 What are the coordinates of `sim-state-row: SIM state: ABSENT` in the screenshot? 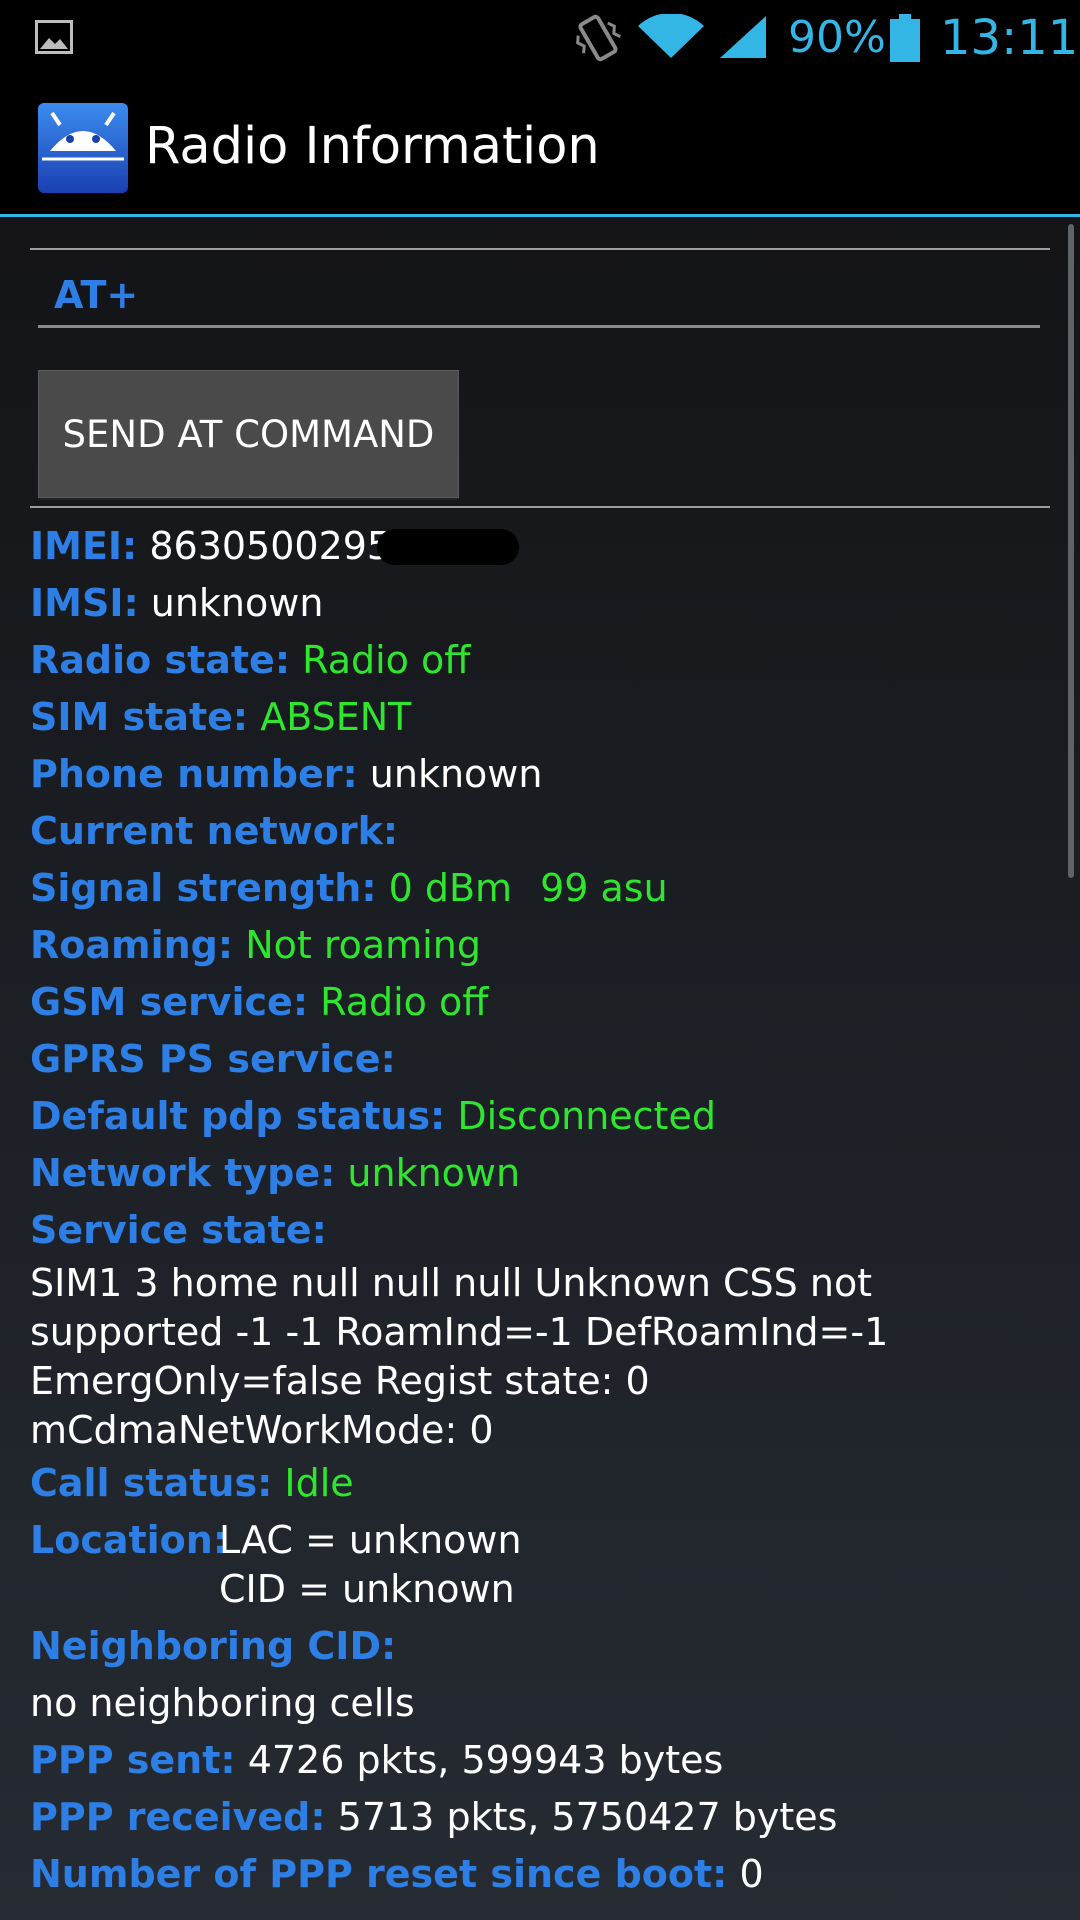 It's located at (540, 717).